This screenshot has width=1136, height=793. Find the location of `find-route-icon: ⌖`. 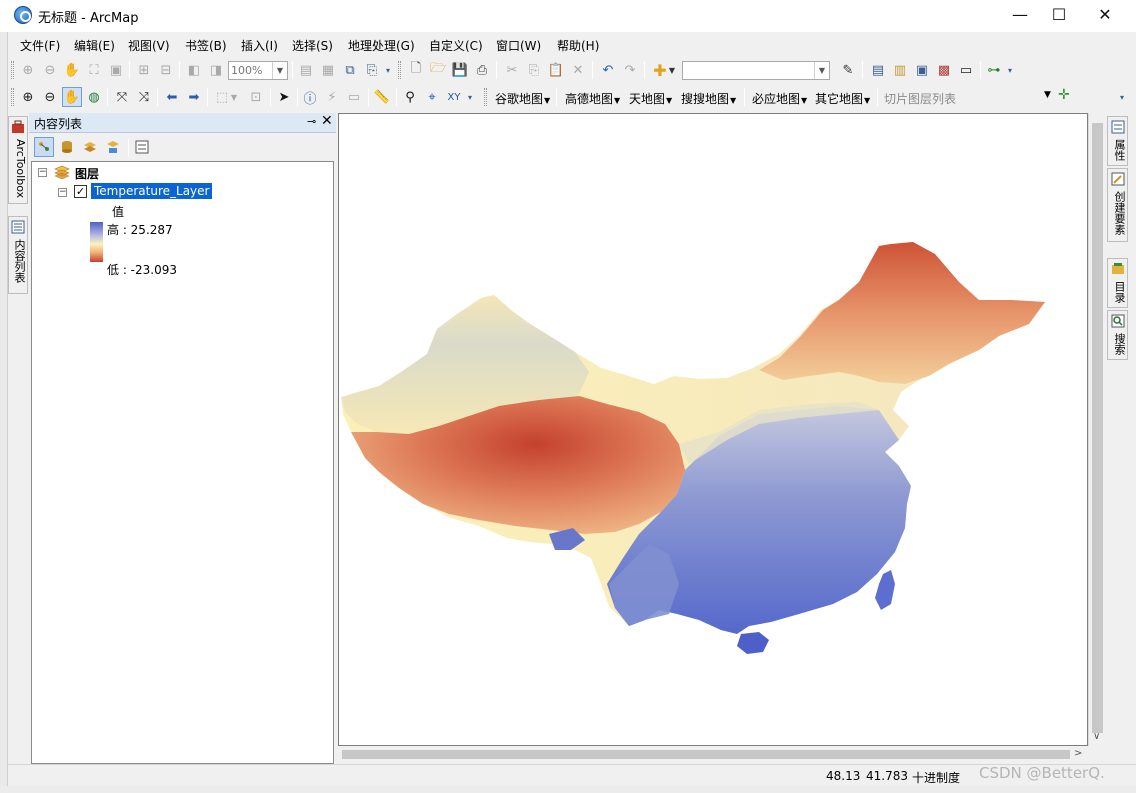

find-route-icon: ⌖ is located at coordinates (432, 97).